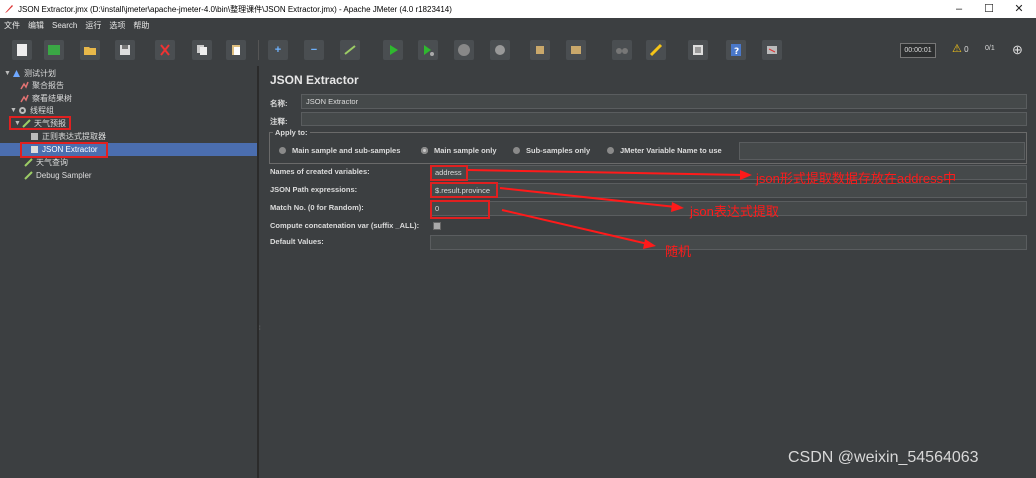  Describe the element at coordinates (576, 50) in the screenshot. I see `clear-all-button` at that location.